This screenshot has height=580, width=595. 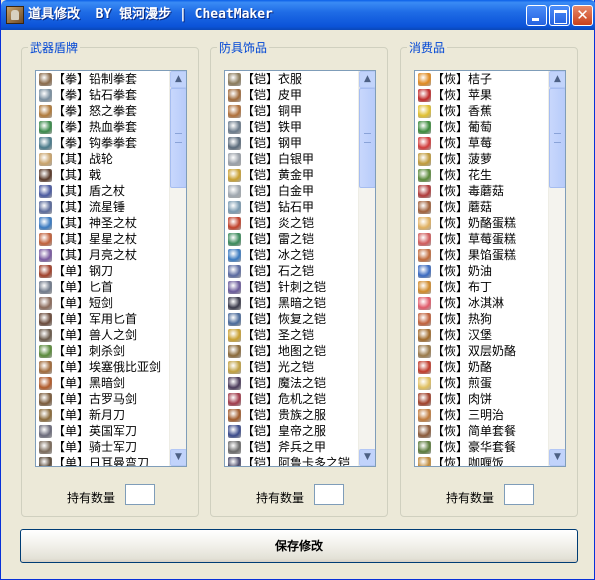 I want to click on list-item: 【恢】双层奶酪, so click(x=481, y=351).